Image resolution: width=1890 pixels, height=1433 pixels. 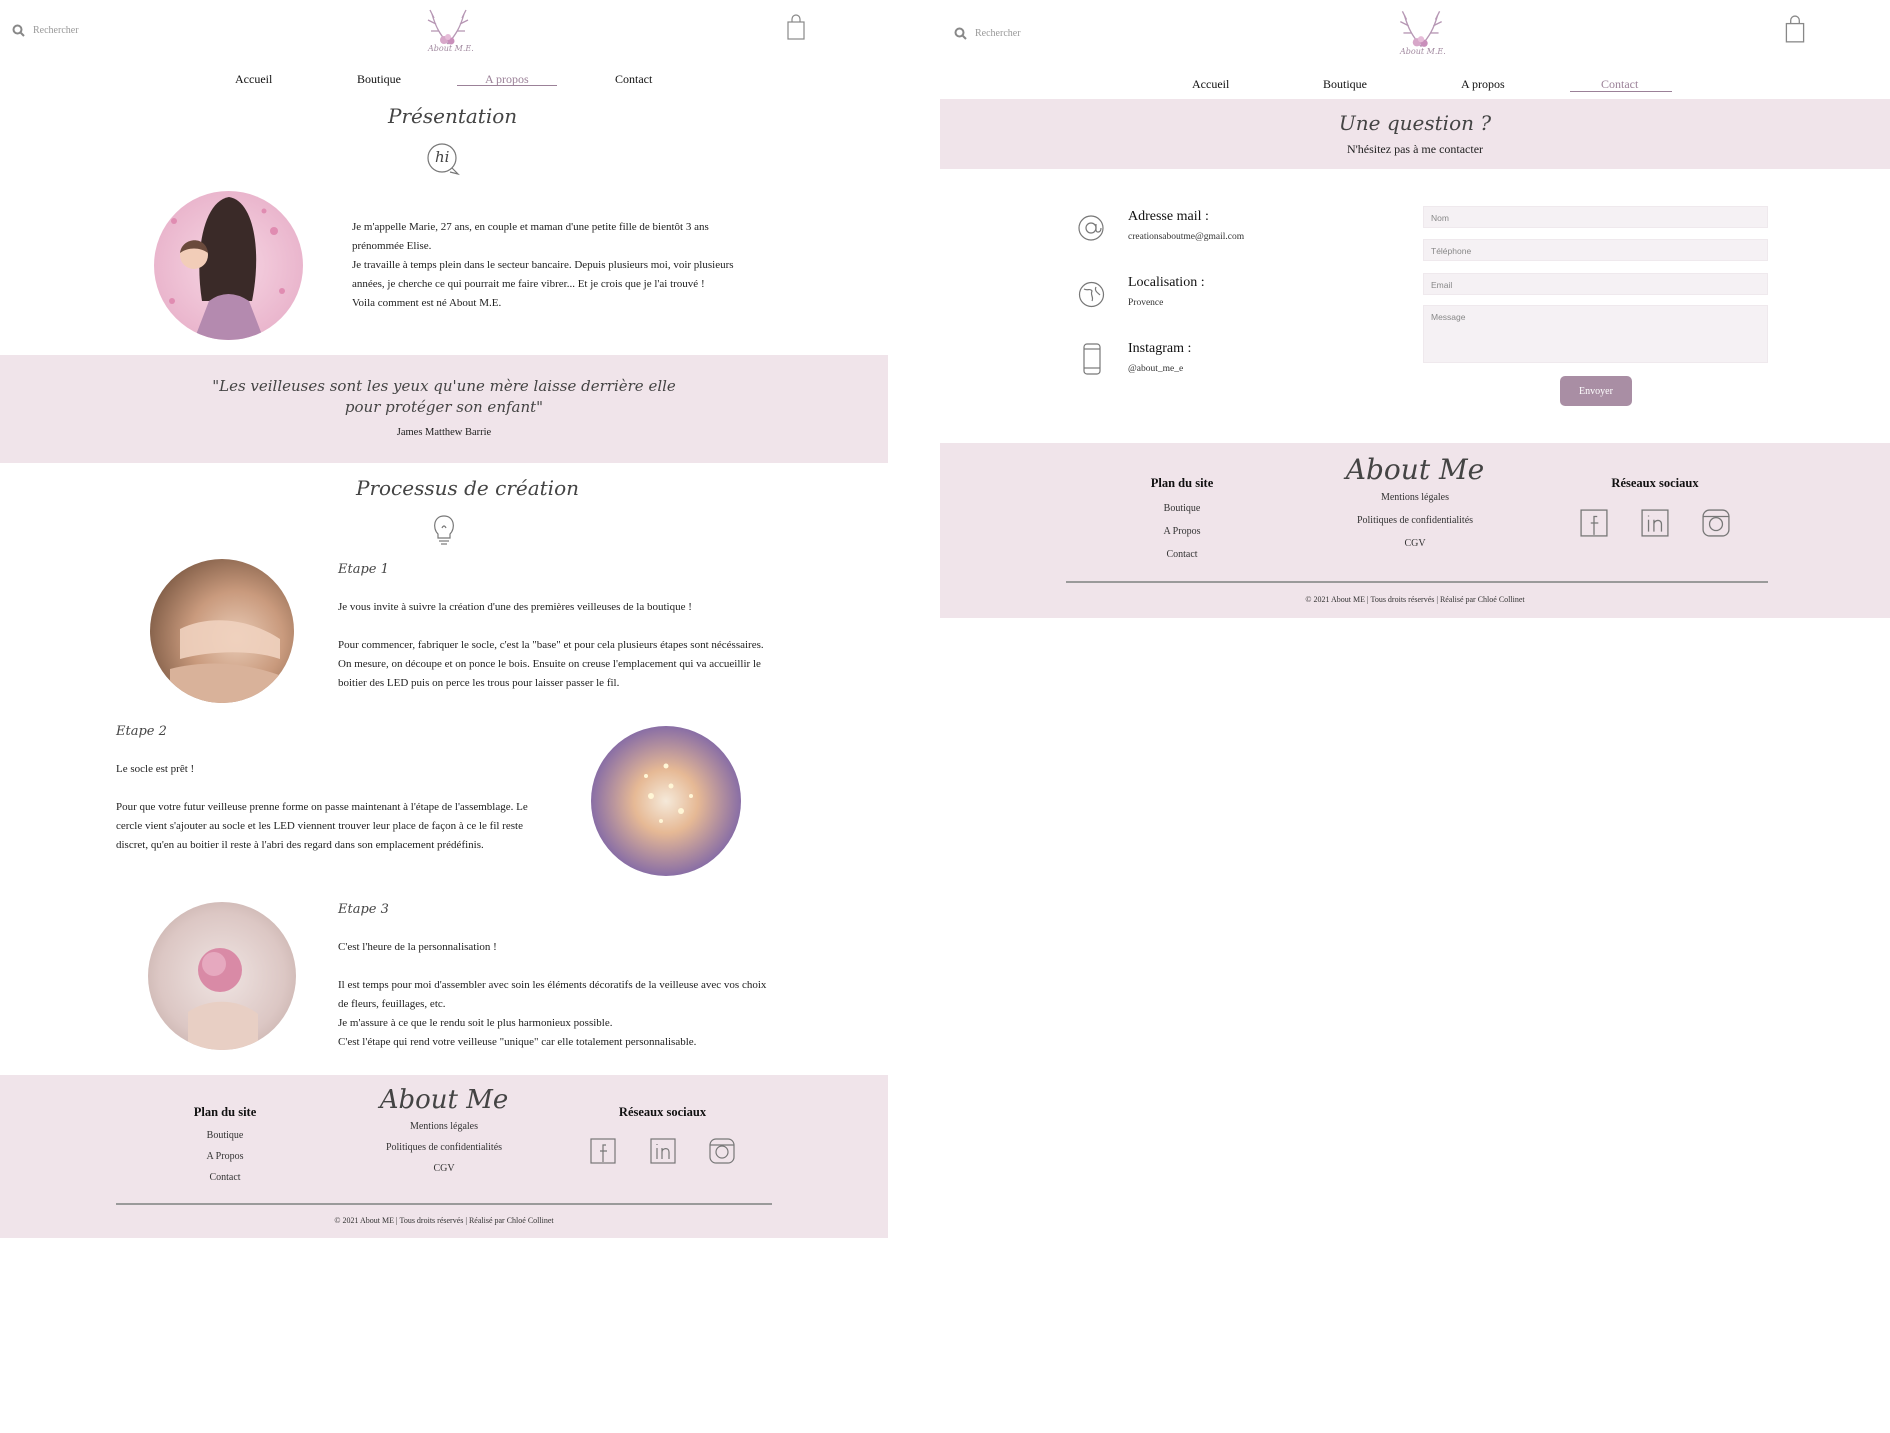 What do you see at coordinates (1091, 294) in the screenshot?
I see `globe-icon` at bounding box center [1091, 294].